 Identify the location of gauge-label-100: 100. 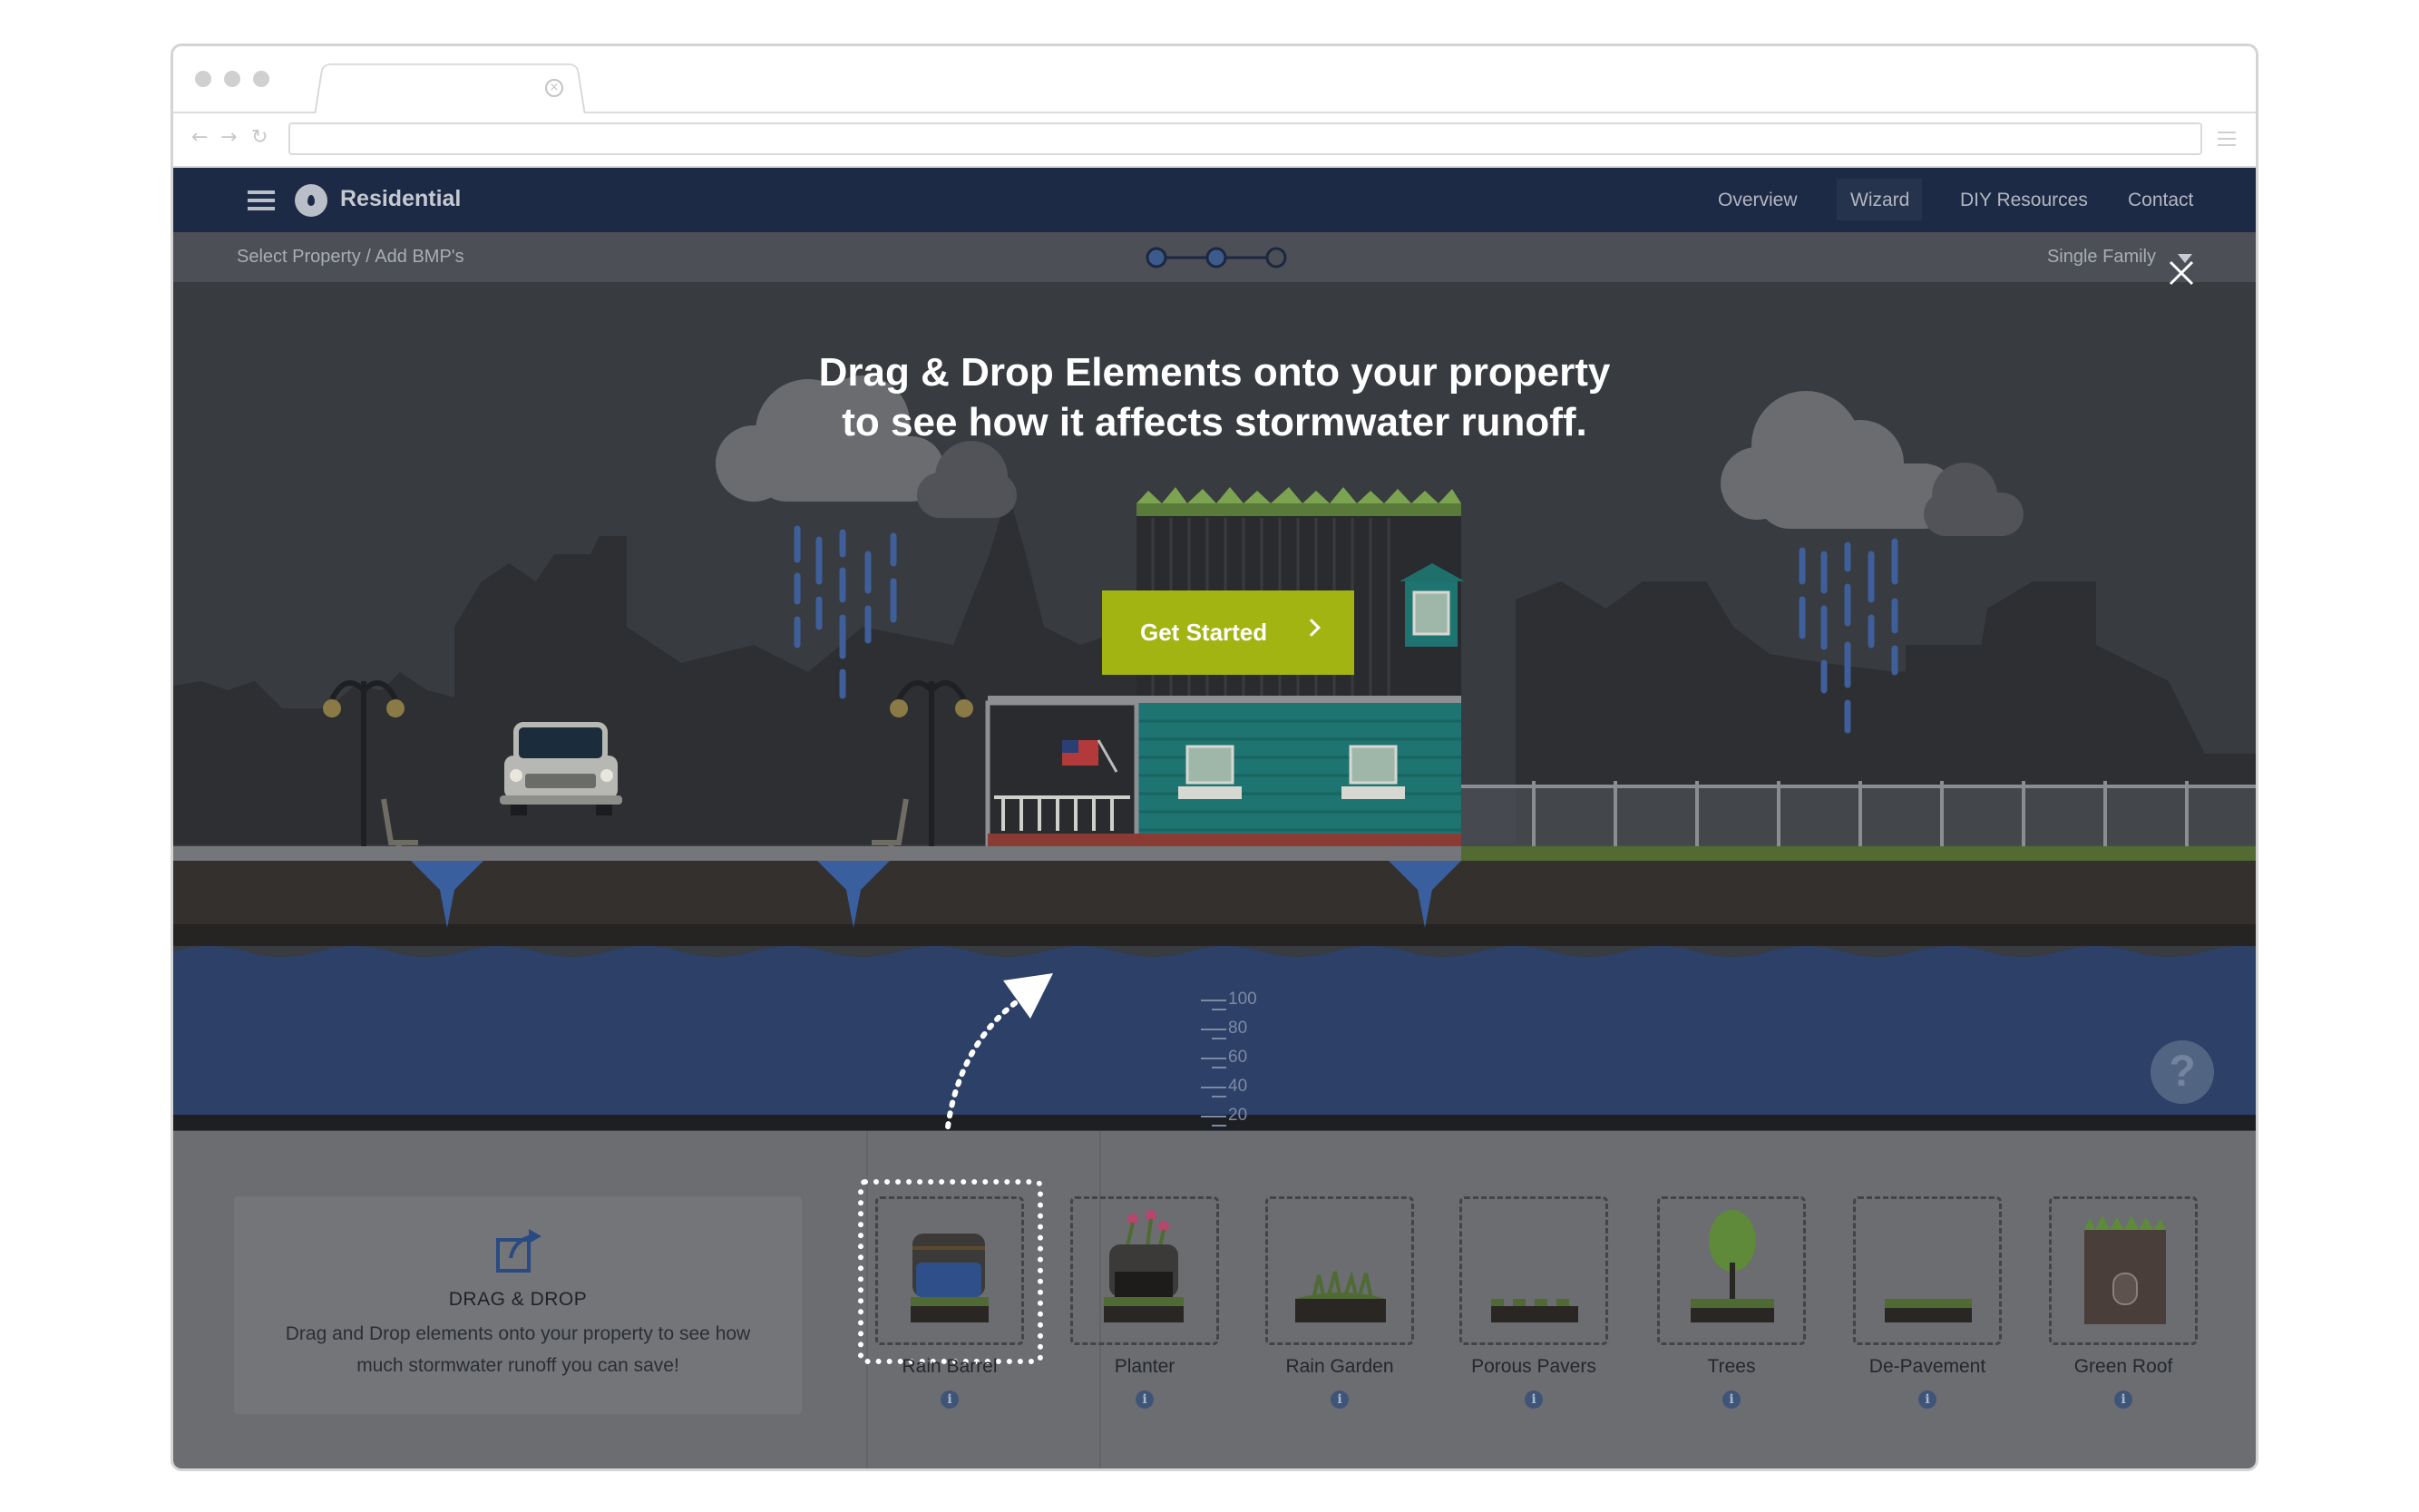
(1243, 999).